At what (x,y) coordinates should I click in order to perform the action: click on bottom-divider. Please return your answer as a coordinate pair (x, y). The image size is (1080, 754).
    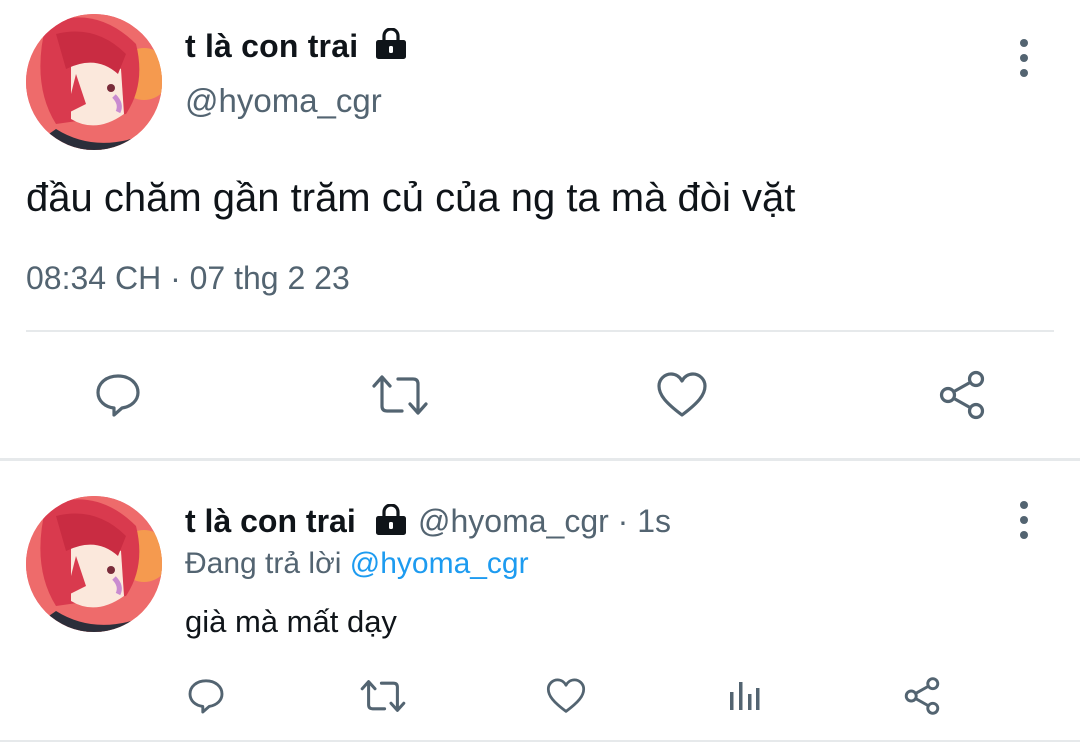
    Looking at the image, I should click on (540, 741).